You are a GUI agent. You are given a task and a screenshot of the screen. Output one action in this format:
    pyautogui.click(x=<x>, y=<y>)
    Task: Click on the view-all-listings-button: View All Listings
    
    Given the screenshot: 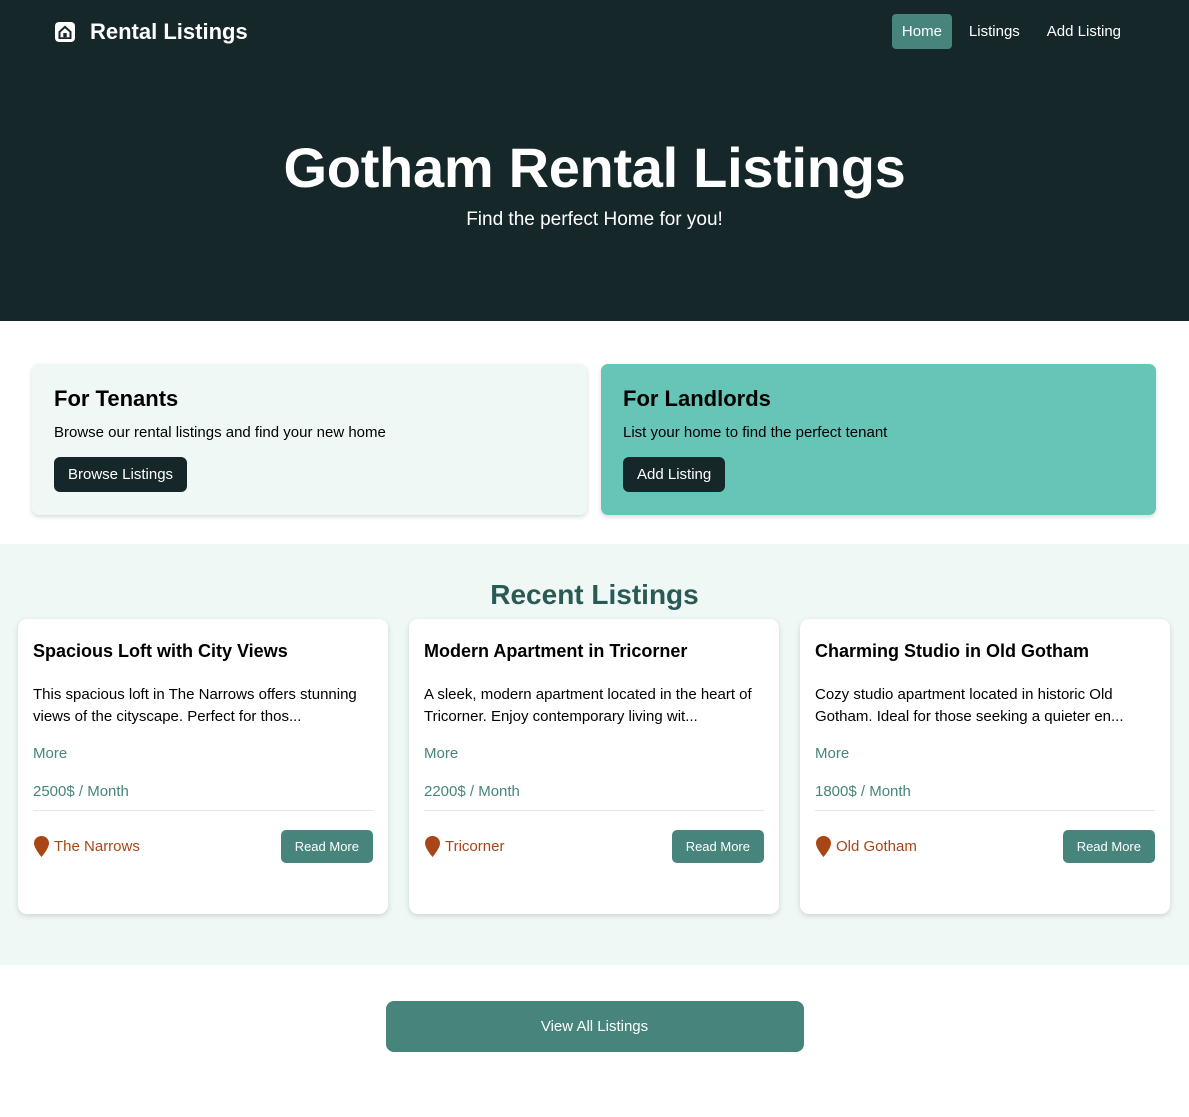 What is the action you would take?
    pyautogui.click(x=594, y=1026)
    